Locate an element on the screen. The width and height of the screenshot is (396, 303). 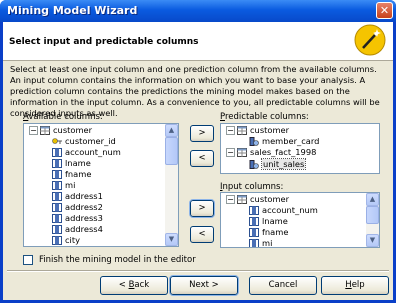
input-columns-list: − customer account_num lname fname mi ▲ ▼ is located at coordinates (300, 220).